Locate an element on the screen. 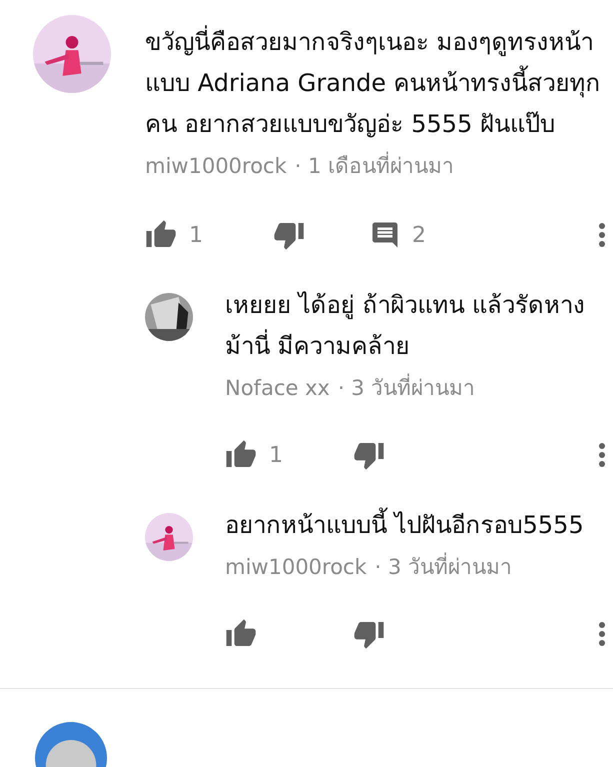 Image resolution: width=613 pixels, height=767 pixels. author-name: Noface xx is located at coordinates (277, 388).